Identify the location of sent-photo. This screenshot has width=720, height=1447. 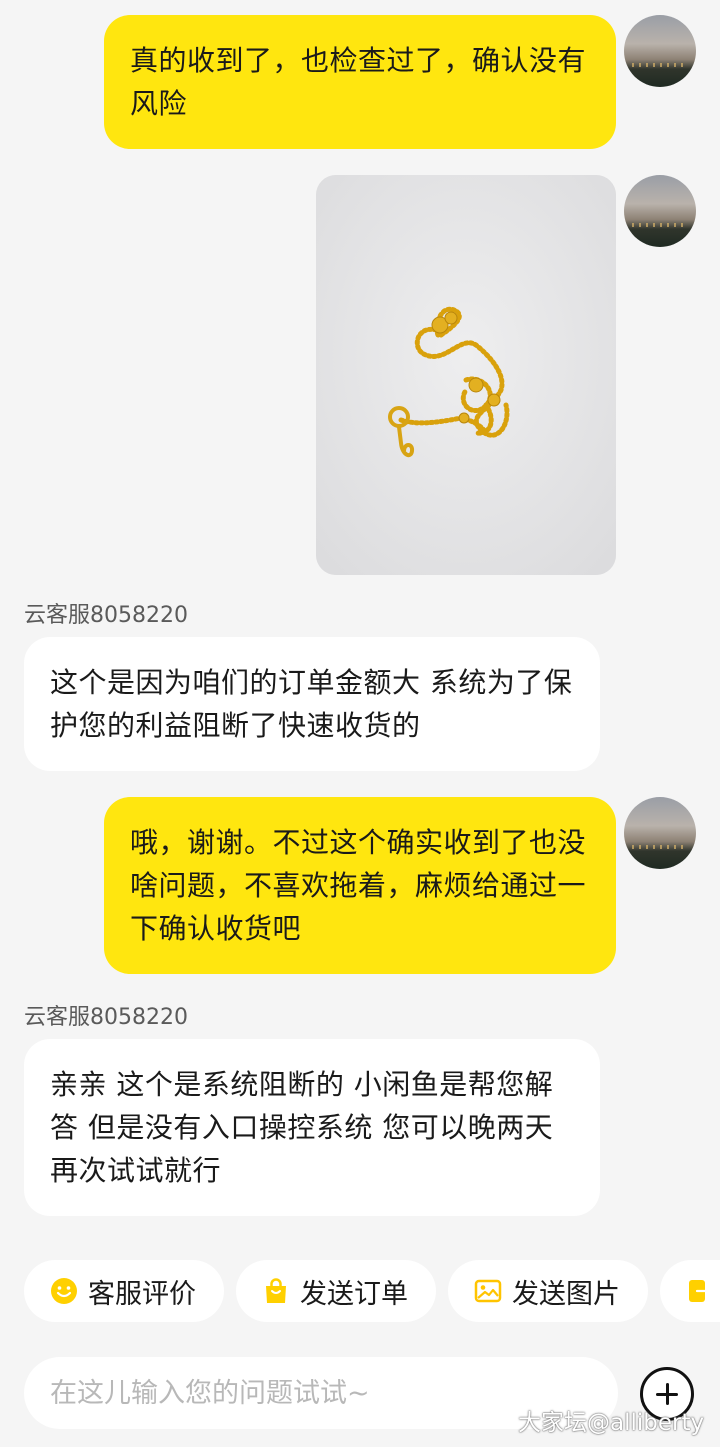
(466, 375).